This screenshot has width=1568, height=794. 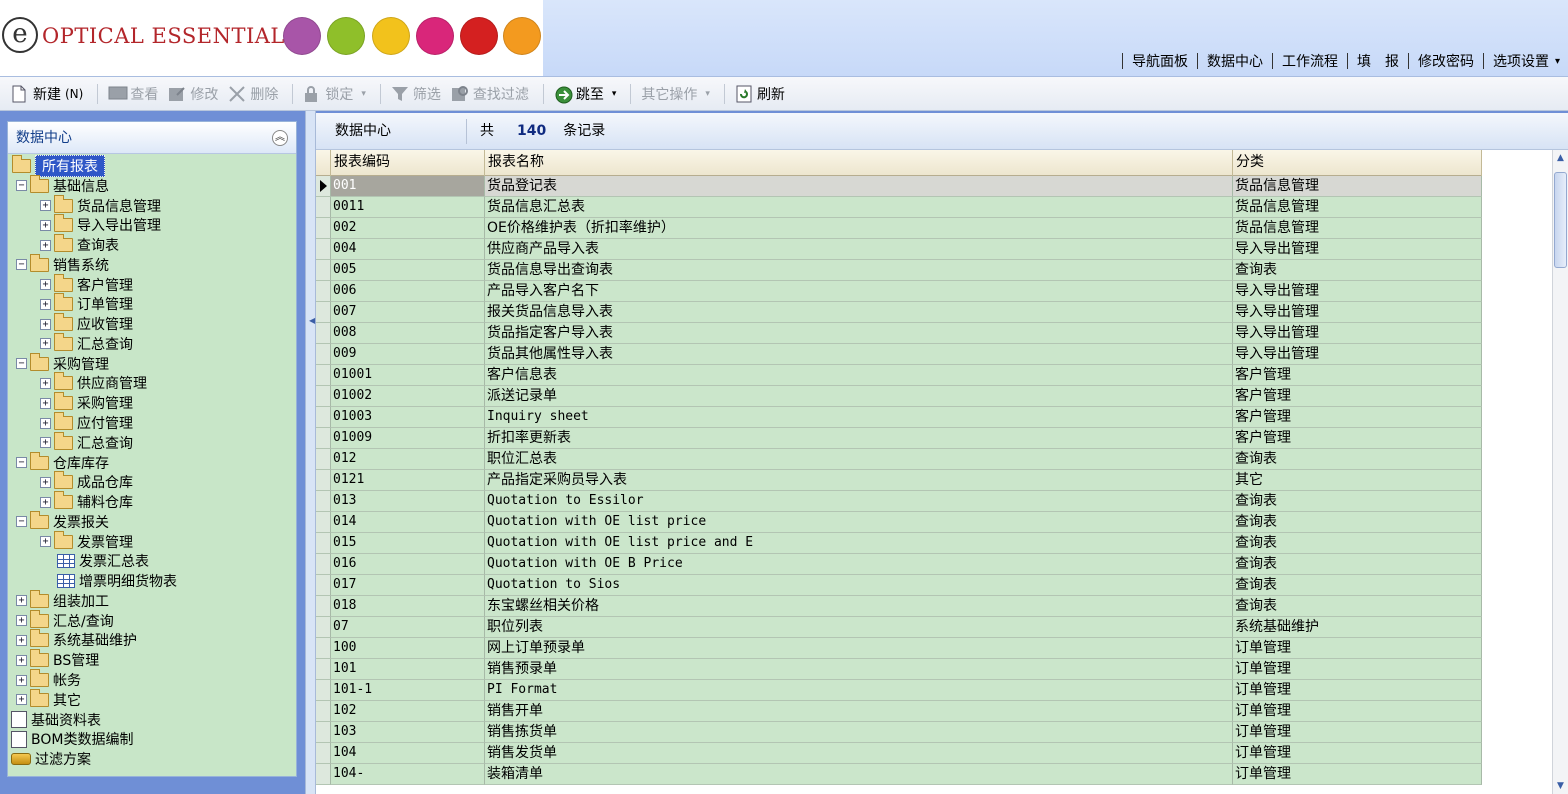 What do you see at coordinates (108, 581) in the screenshot?
I see `tree-item: 增票明细货物表` at bounding box center [108, 581].